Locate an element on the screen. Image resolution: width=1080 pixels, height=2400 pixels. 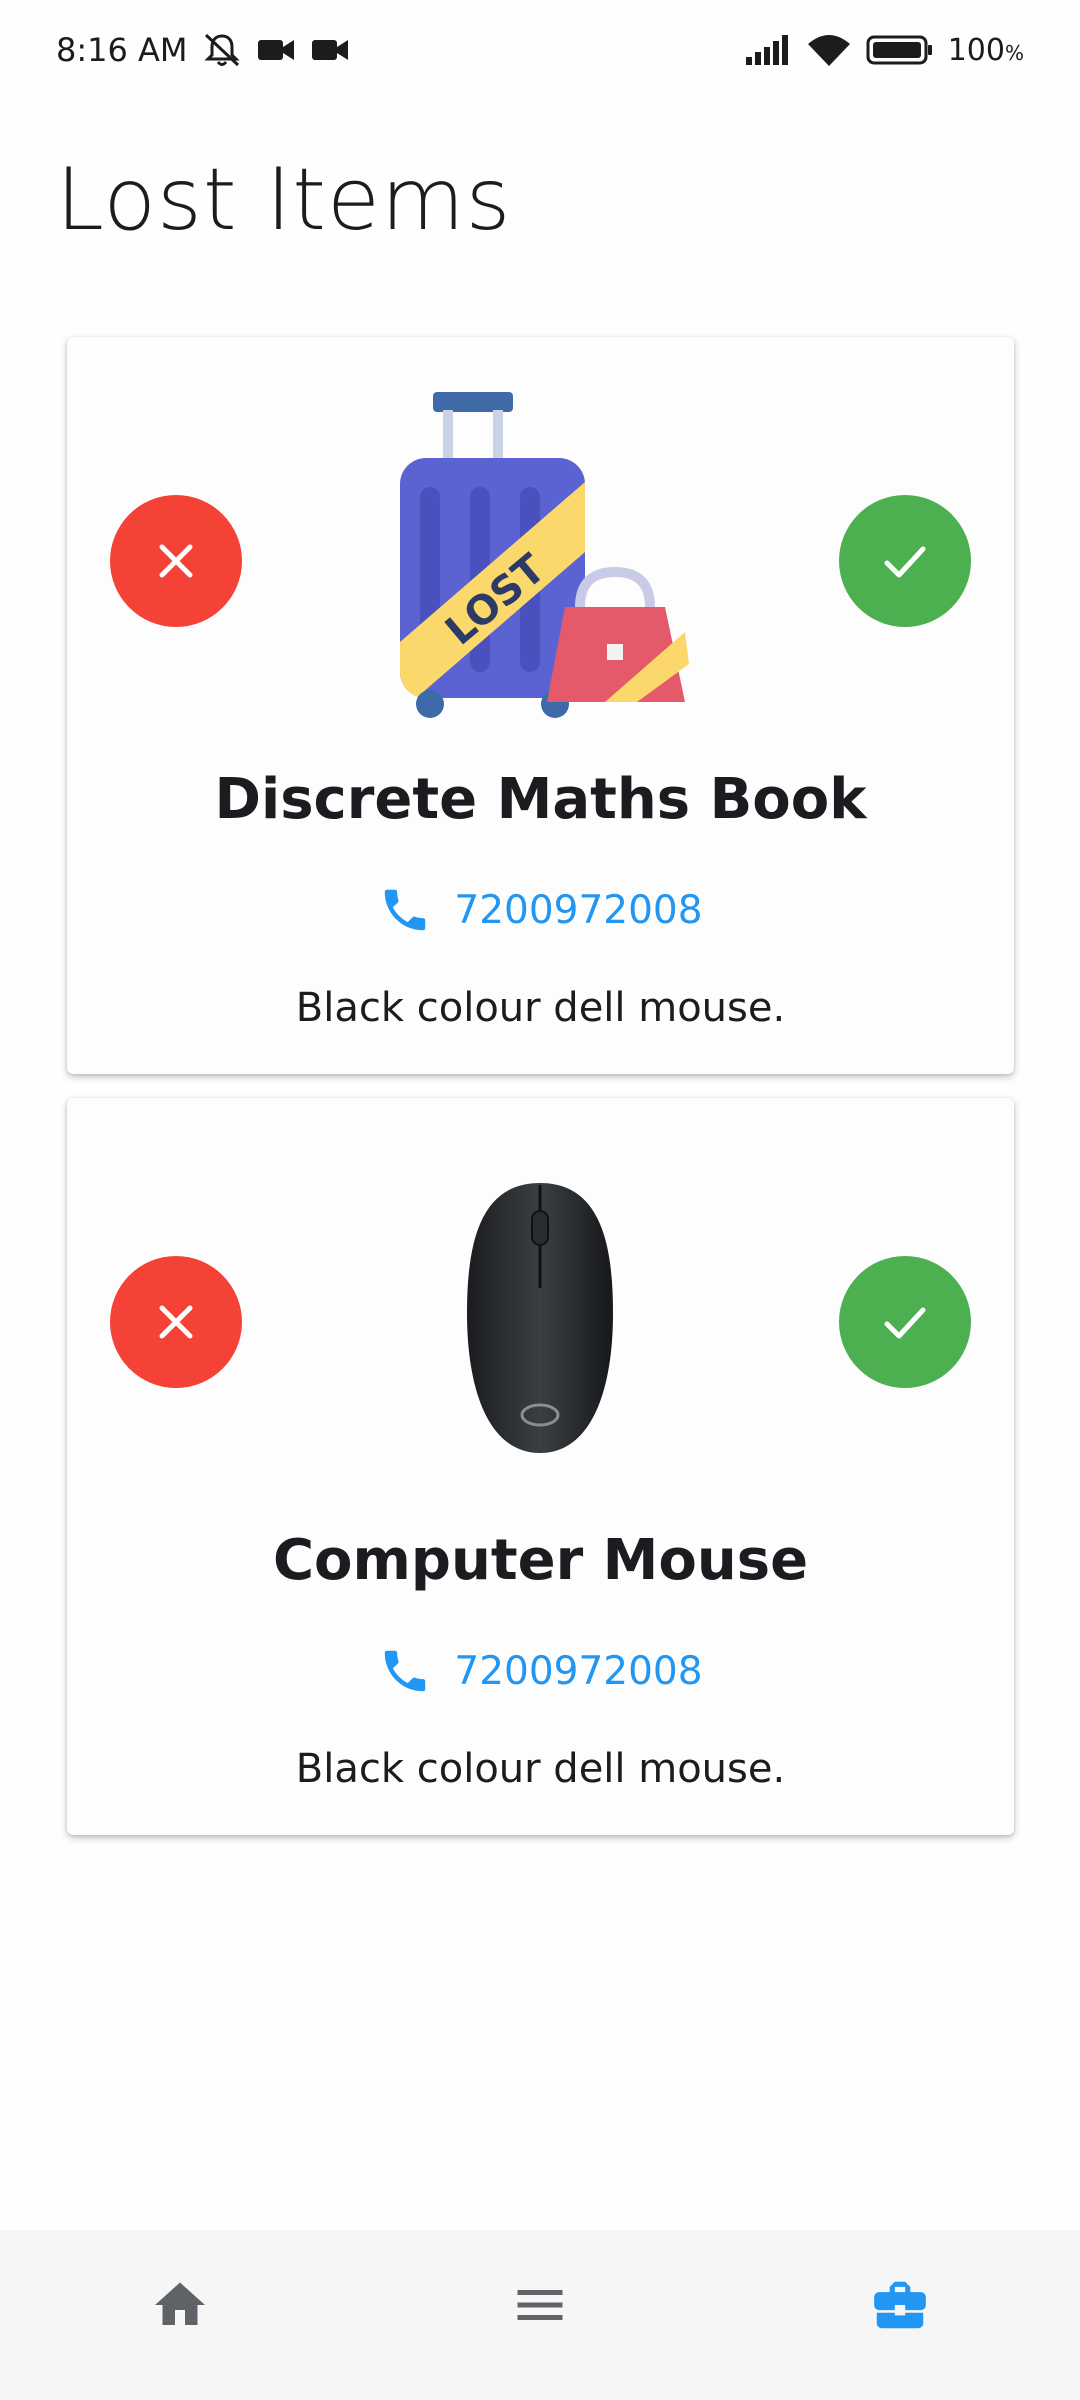
computer-mouse-icon is located at coordinates (540, 1318).